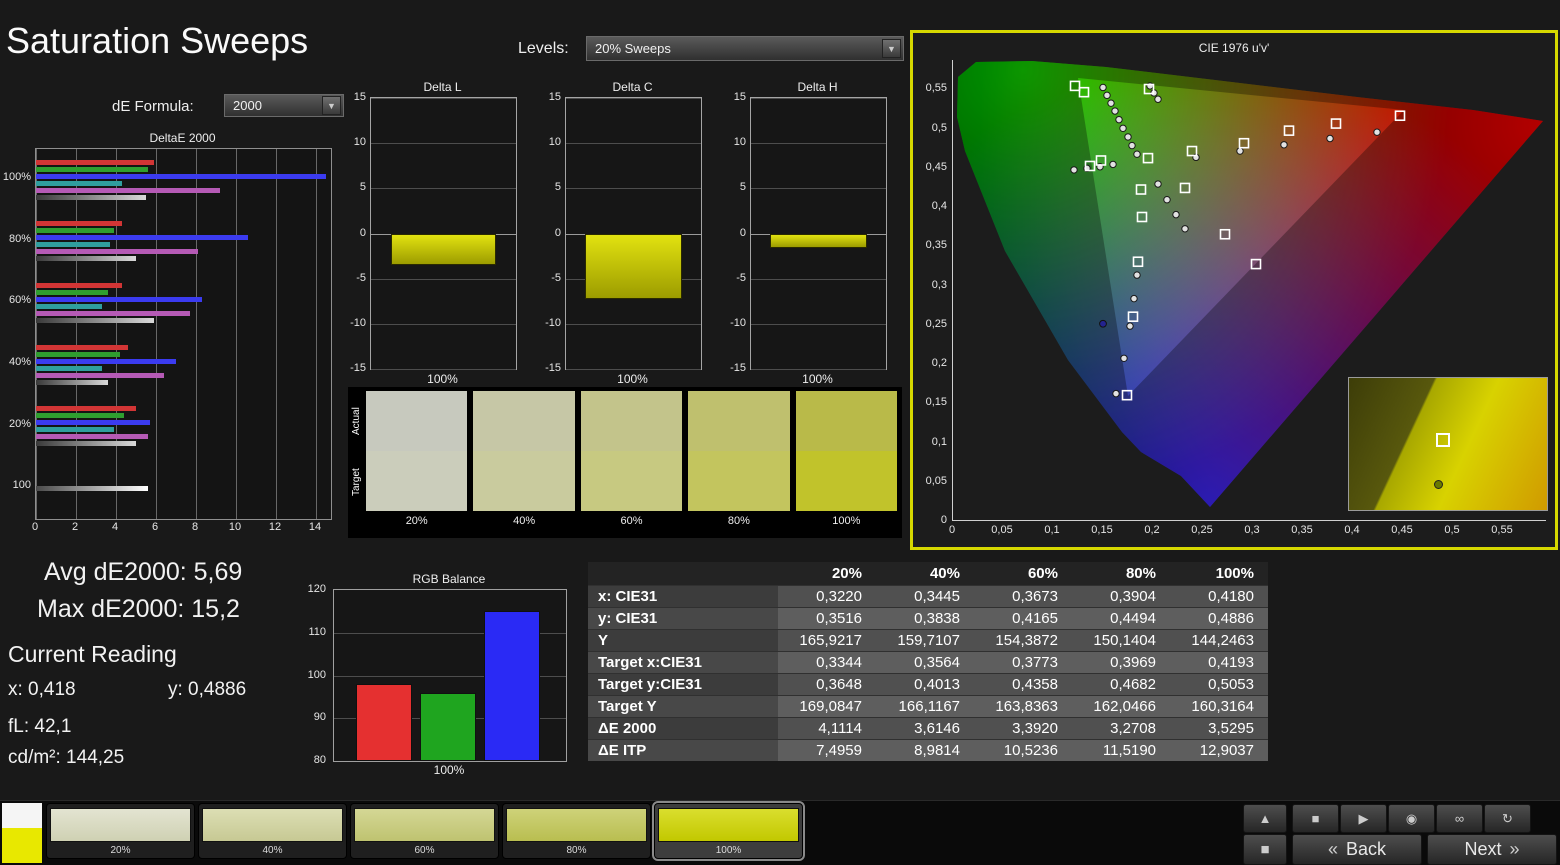 This screenshot has width=1560, height=865. I want to click on table-row: ΔE 2000 4,1114 3,6146 3,3920 3,2708 3,5295, so click(928, 728).